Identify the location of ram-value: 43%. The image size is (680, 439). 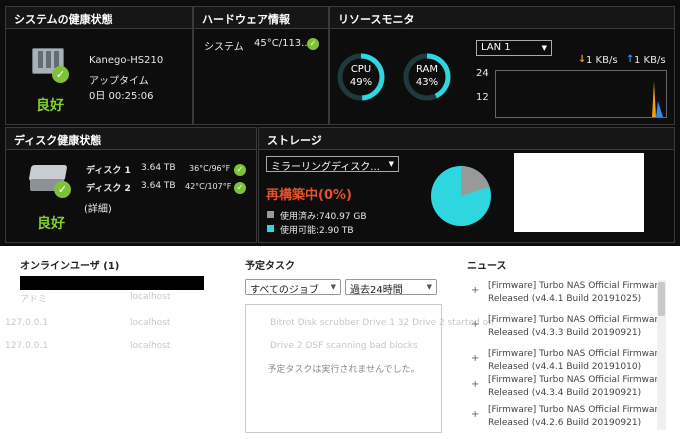
(427, 82).